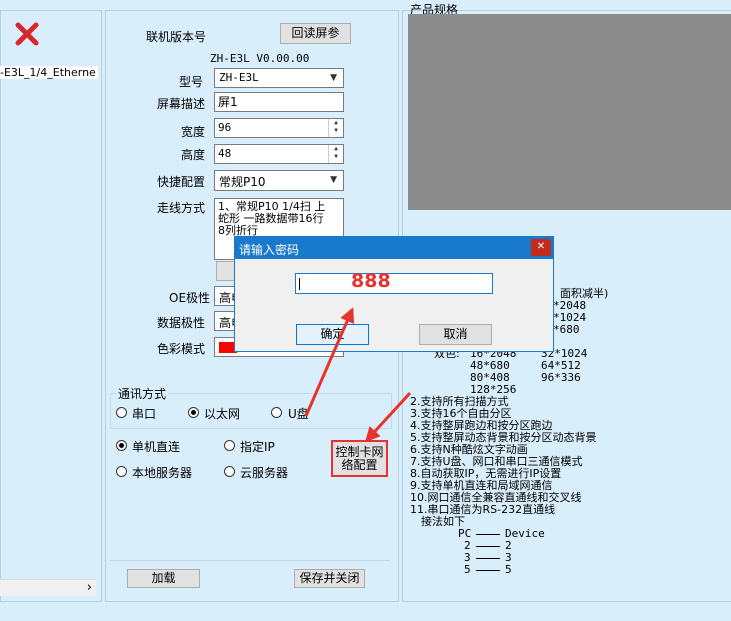 Image resolution: width=731 pixels, height=621 pixels. I want to click on bottom-divider, so click(250, 560).